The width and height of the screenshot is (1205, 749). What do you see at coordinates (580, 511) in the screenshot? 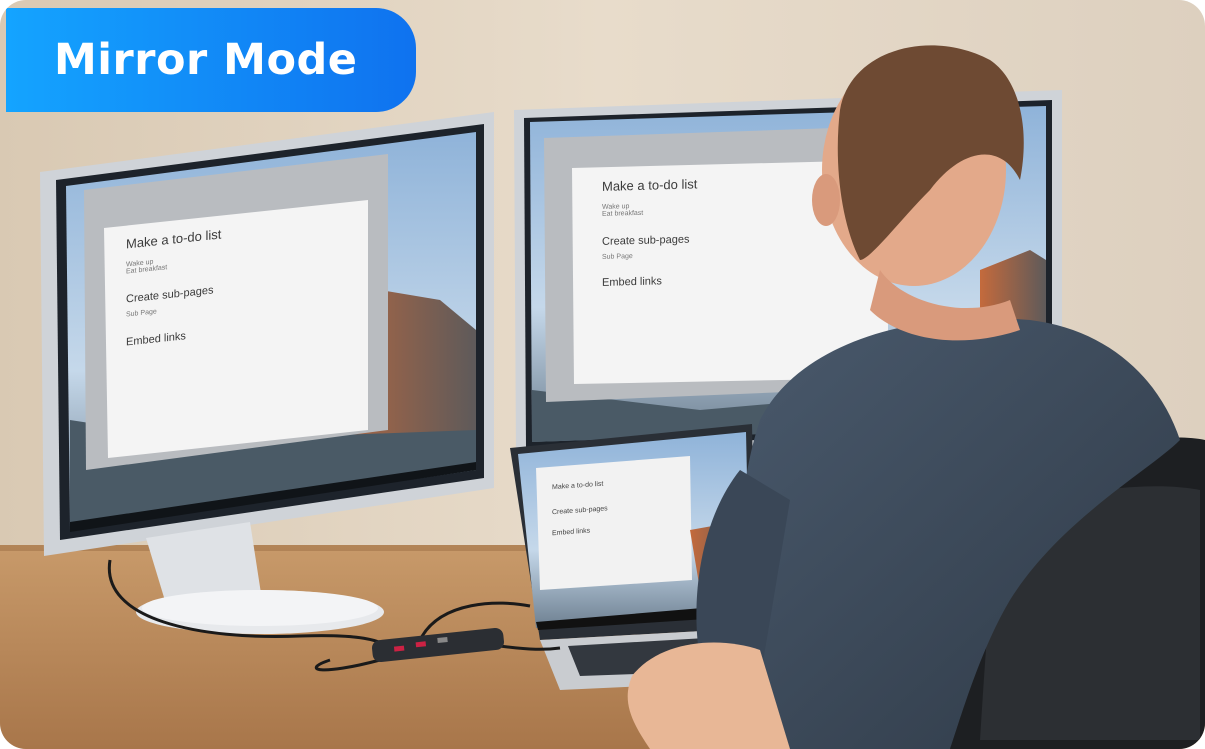
I see `laptop-subpages-title: Create sub-pages` at bounding box center [580, 511].